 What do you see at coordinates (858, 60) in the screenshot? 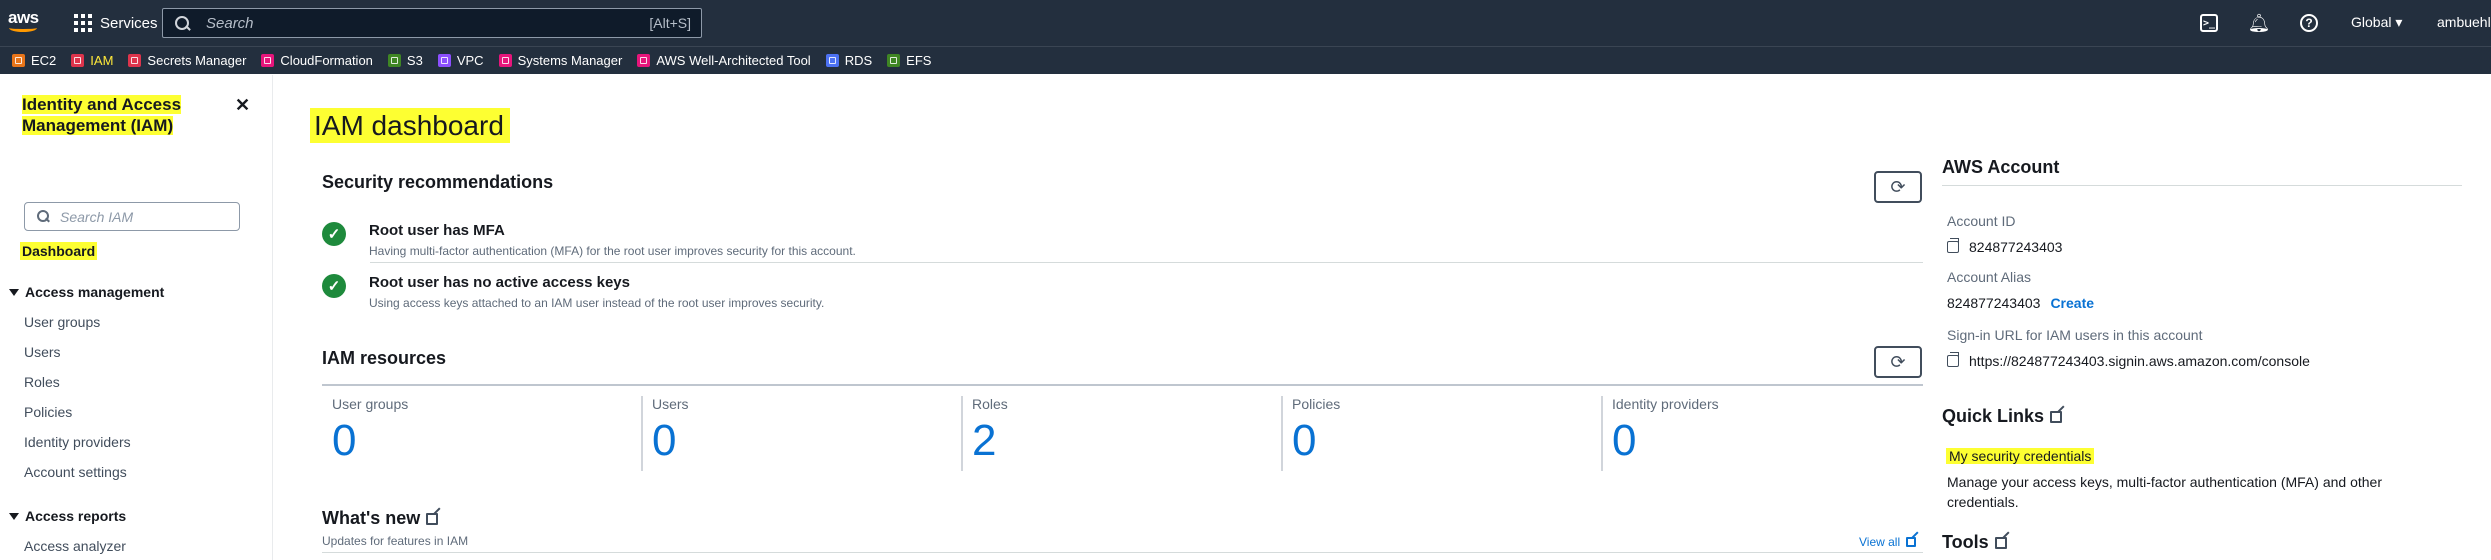
I see `favorite-label: RDS` at bounding box center [858, 60].